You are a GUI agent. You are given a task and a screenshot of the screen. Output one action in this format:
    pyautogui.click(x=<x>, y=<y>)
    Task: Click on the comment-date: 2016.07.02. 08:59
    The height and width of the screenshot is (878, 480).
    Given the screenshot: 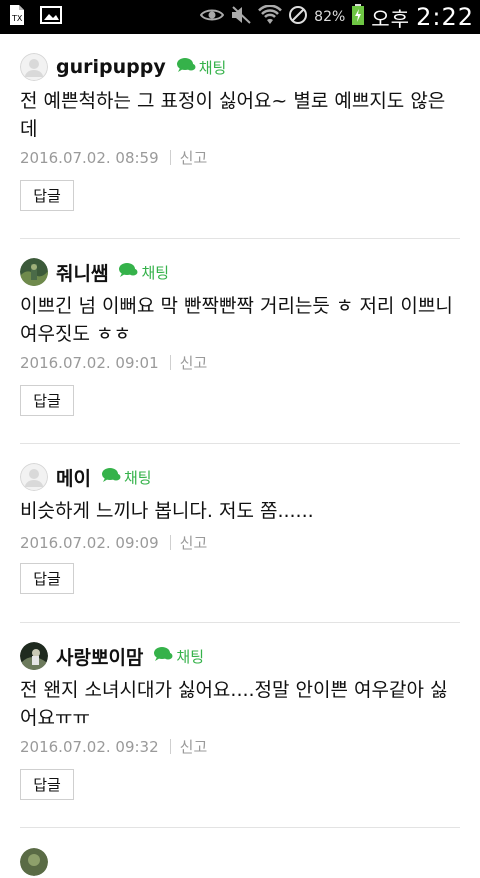 What is the action you would take?
    pyautogui.click(x=89, y=157)
    